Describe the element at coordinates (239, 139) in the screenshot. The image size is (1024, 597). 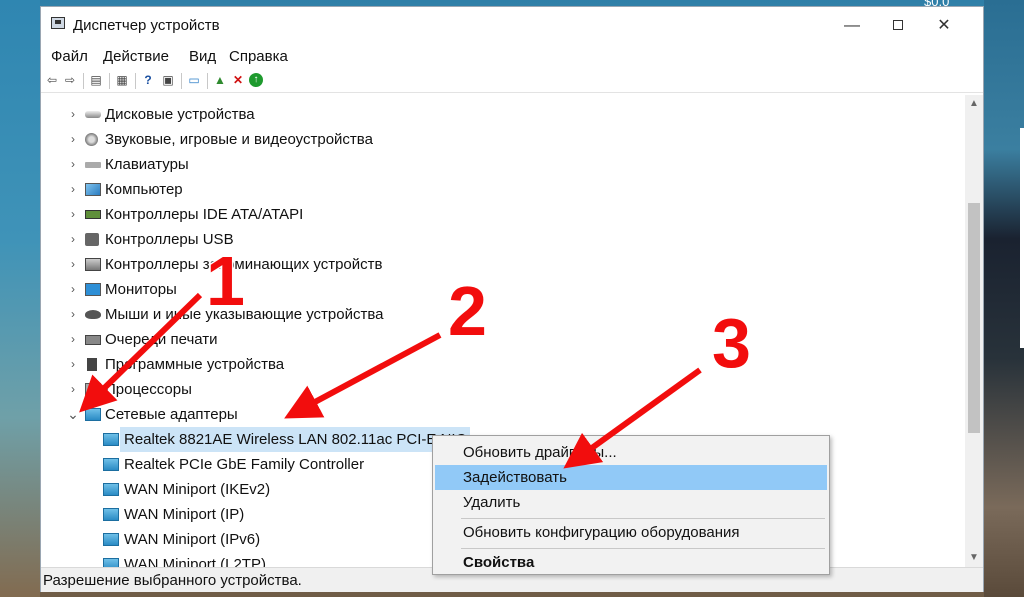
I see `tree-item-label: Звуковые, игровые и видеоустройства` at that location.